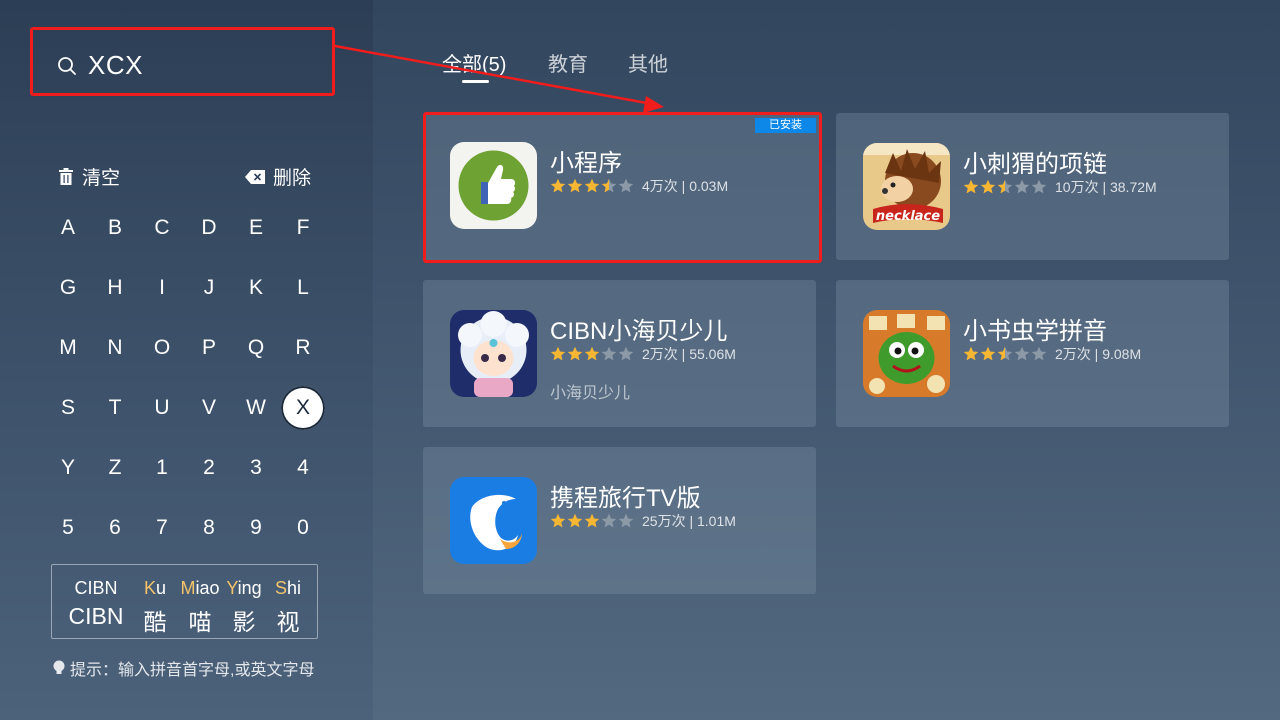 This screenshot has width=1280, height=720. I want to click on key-t: T, so click(115, 408).